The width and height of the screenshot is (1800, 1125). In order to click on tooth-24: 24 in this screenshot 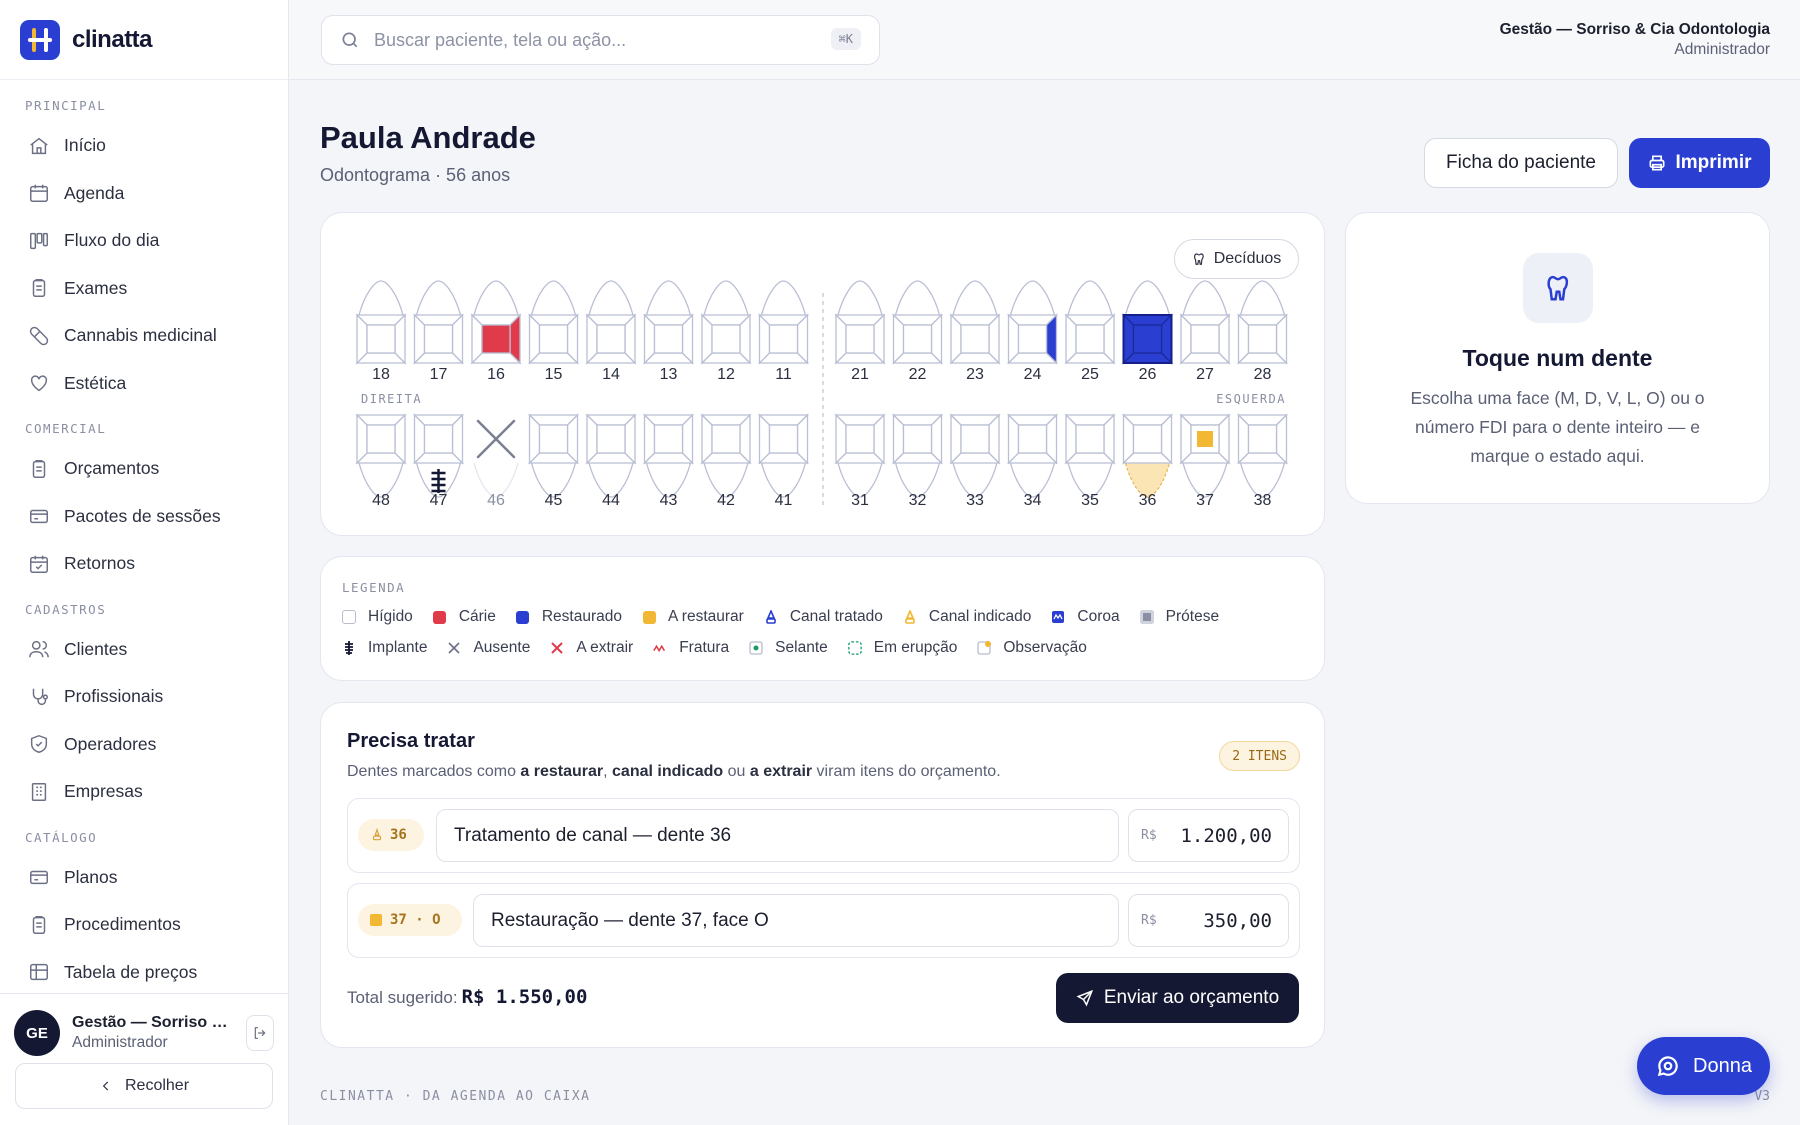, I will do `click(1032, 331)`.